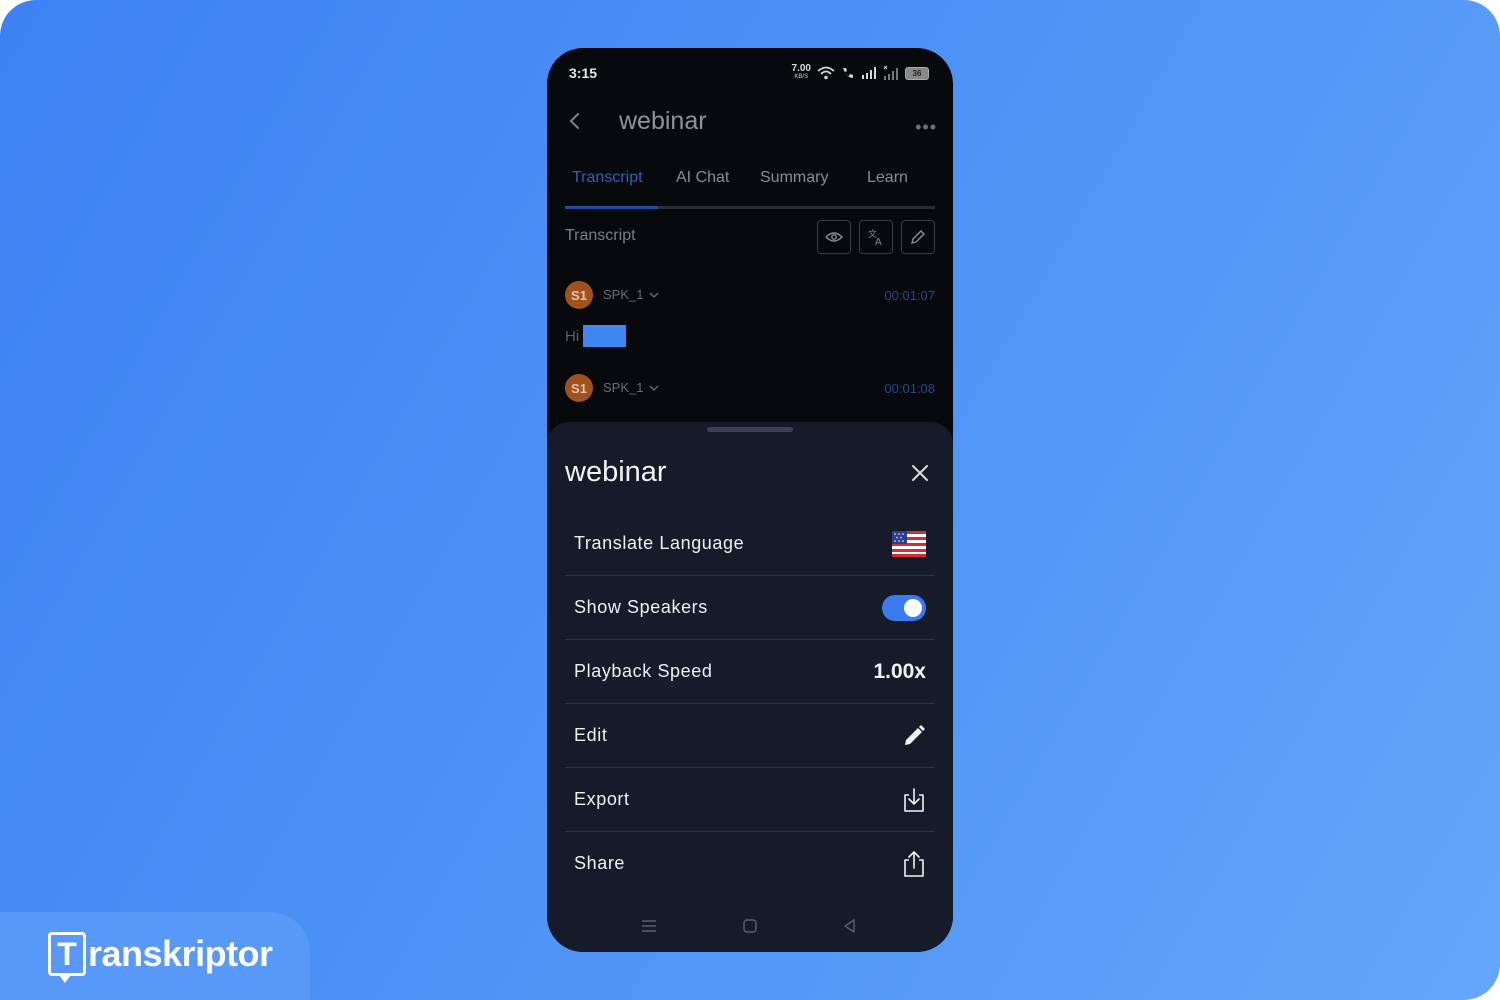 Image resolution: width=1500 pixels, height=1000 pixels. I want to click on edit-transcript-button, so click(918, 237).